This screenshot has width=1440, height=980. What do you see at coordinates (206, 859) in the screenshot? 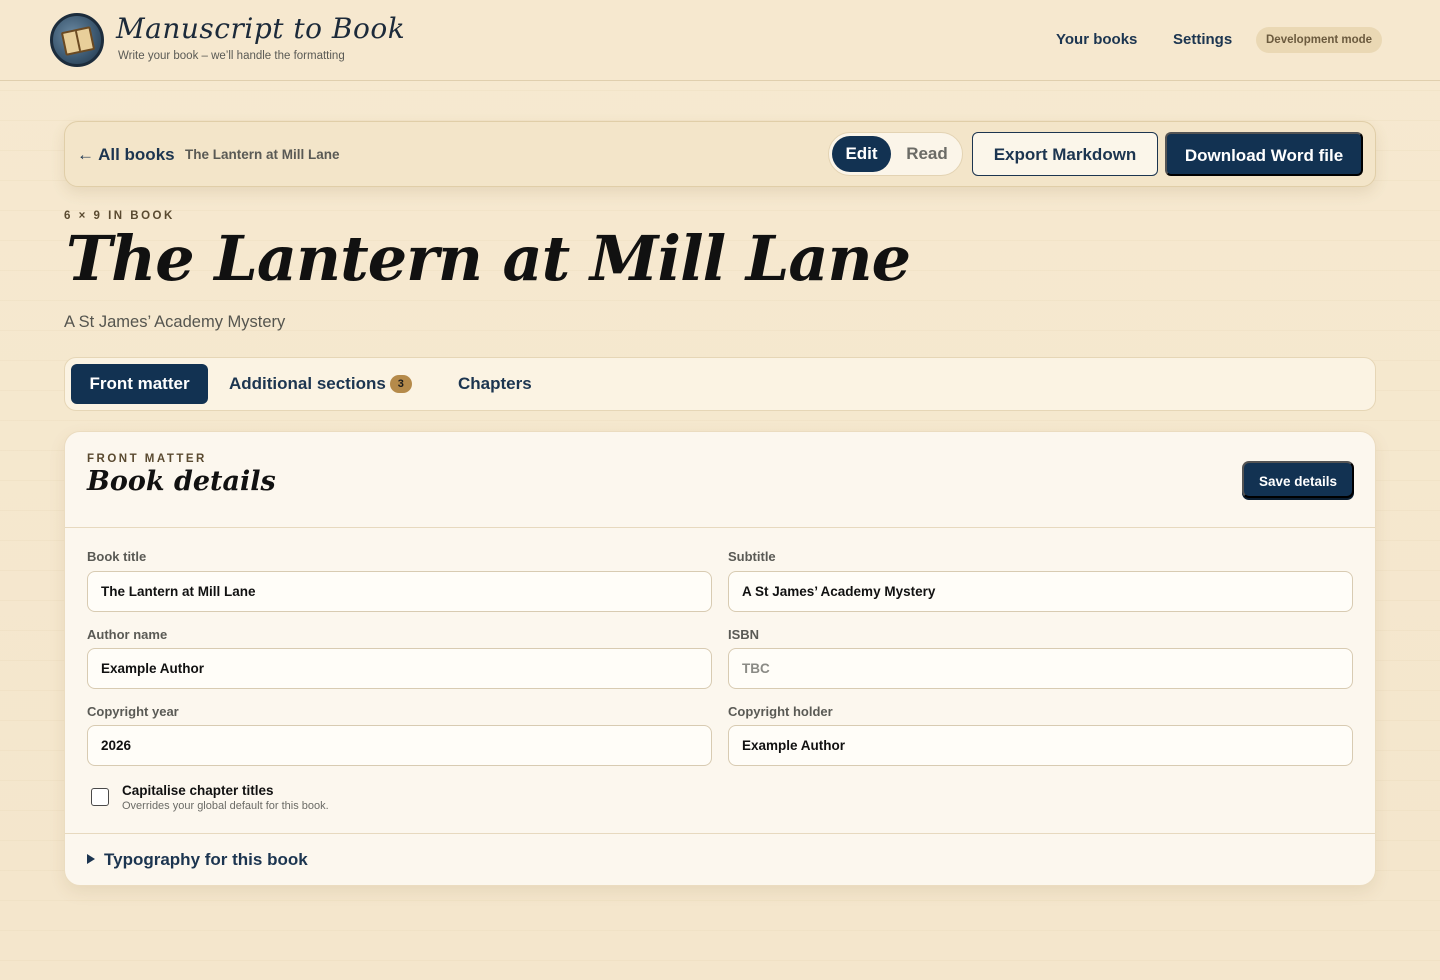
I see `typography-disclosure-label: Typography for this book` at bounding box center [206, 859].